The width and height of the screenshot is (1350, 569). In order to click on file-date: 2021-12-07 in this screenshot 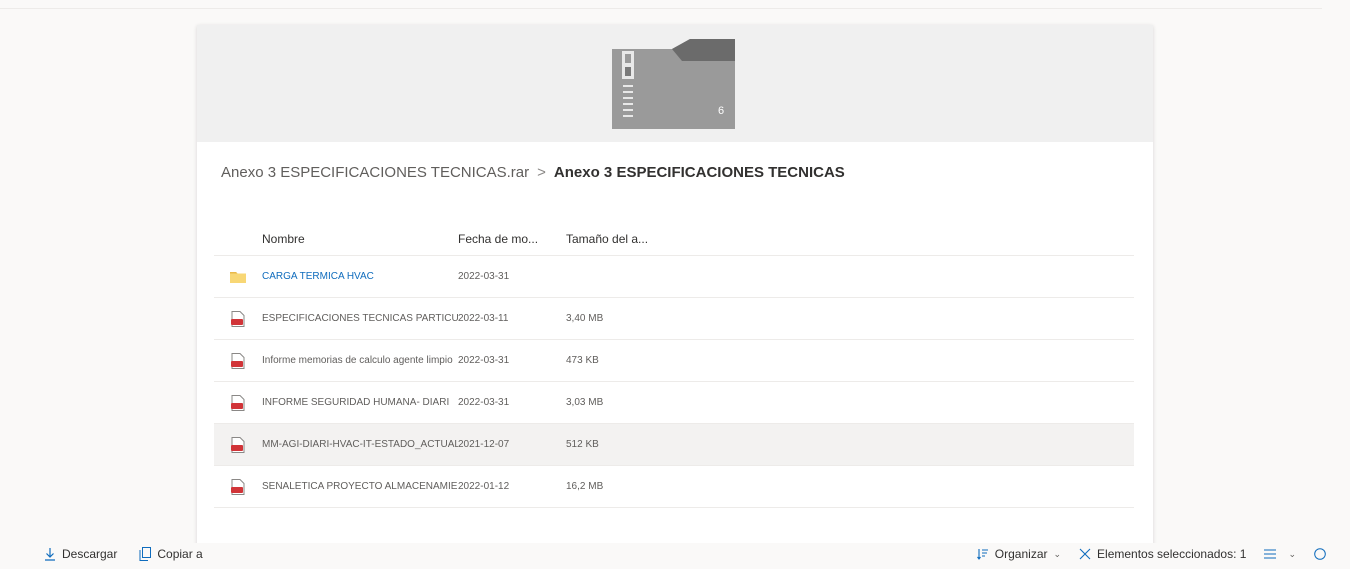, I will do `click(484, 444)`.